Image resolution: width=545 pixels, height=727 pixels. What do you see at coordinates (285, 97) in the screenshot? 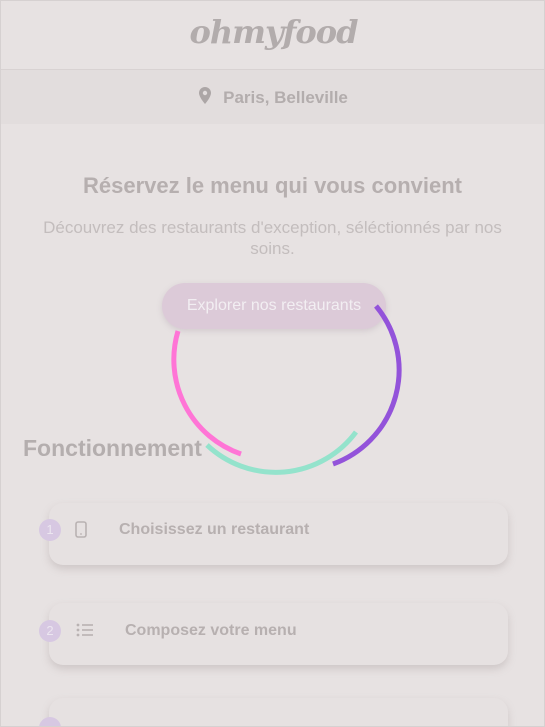
I see `location-text: Paris, Belleville` at bounding box center [285, 97].